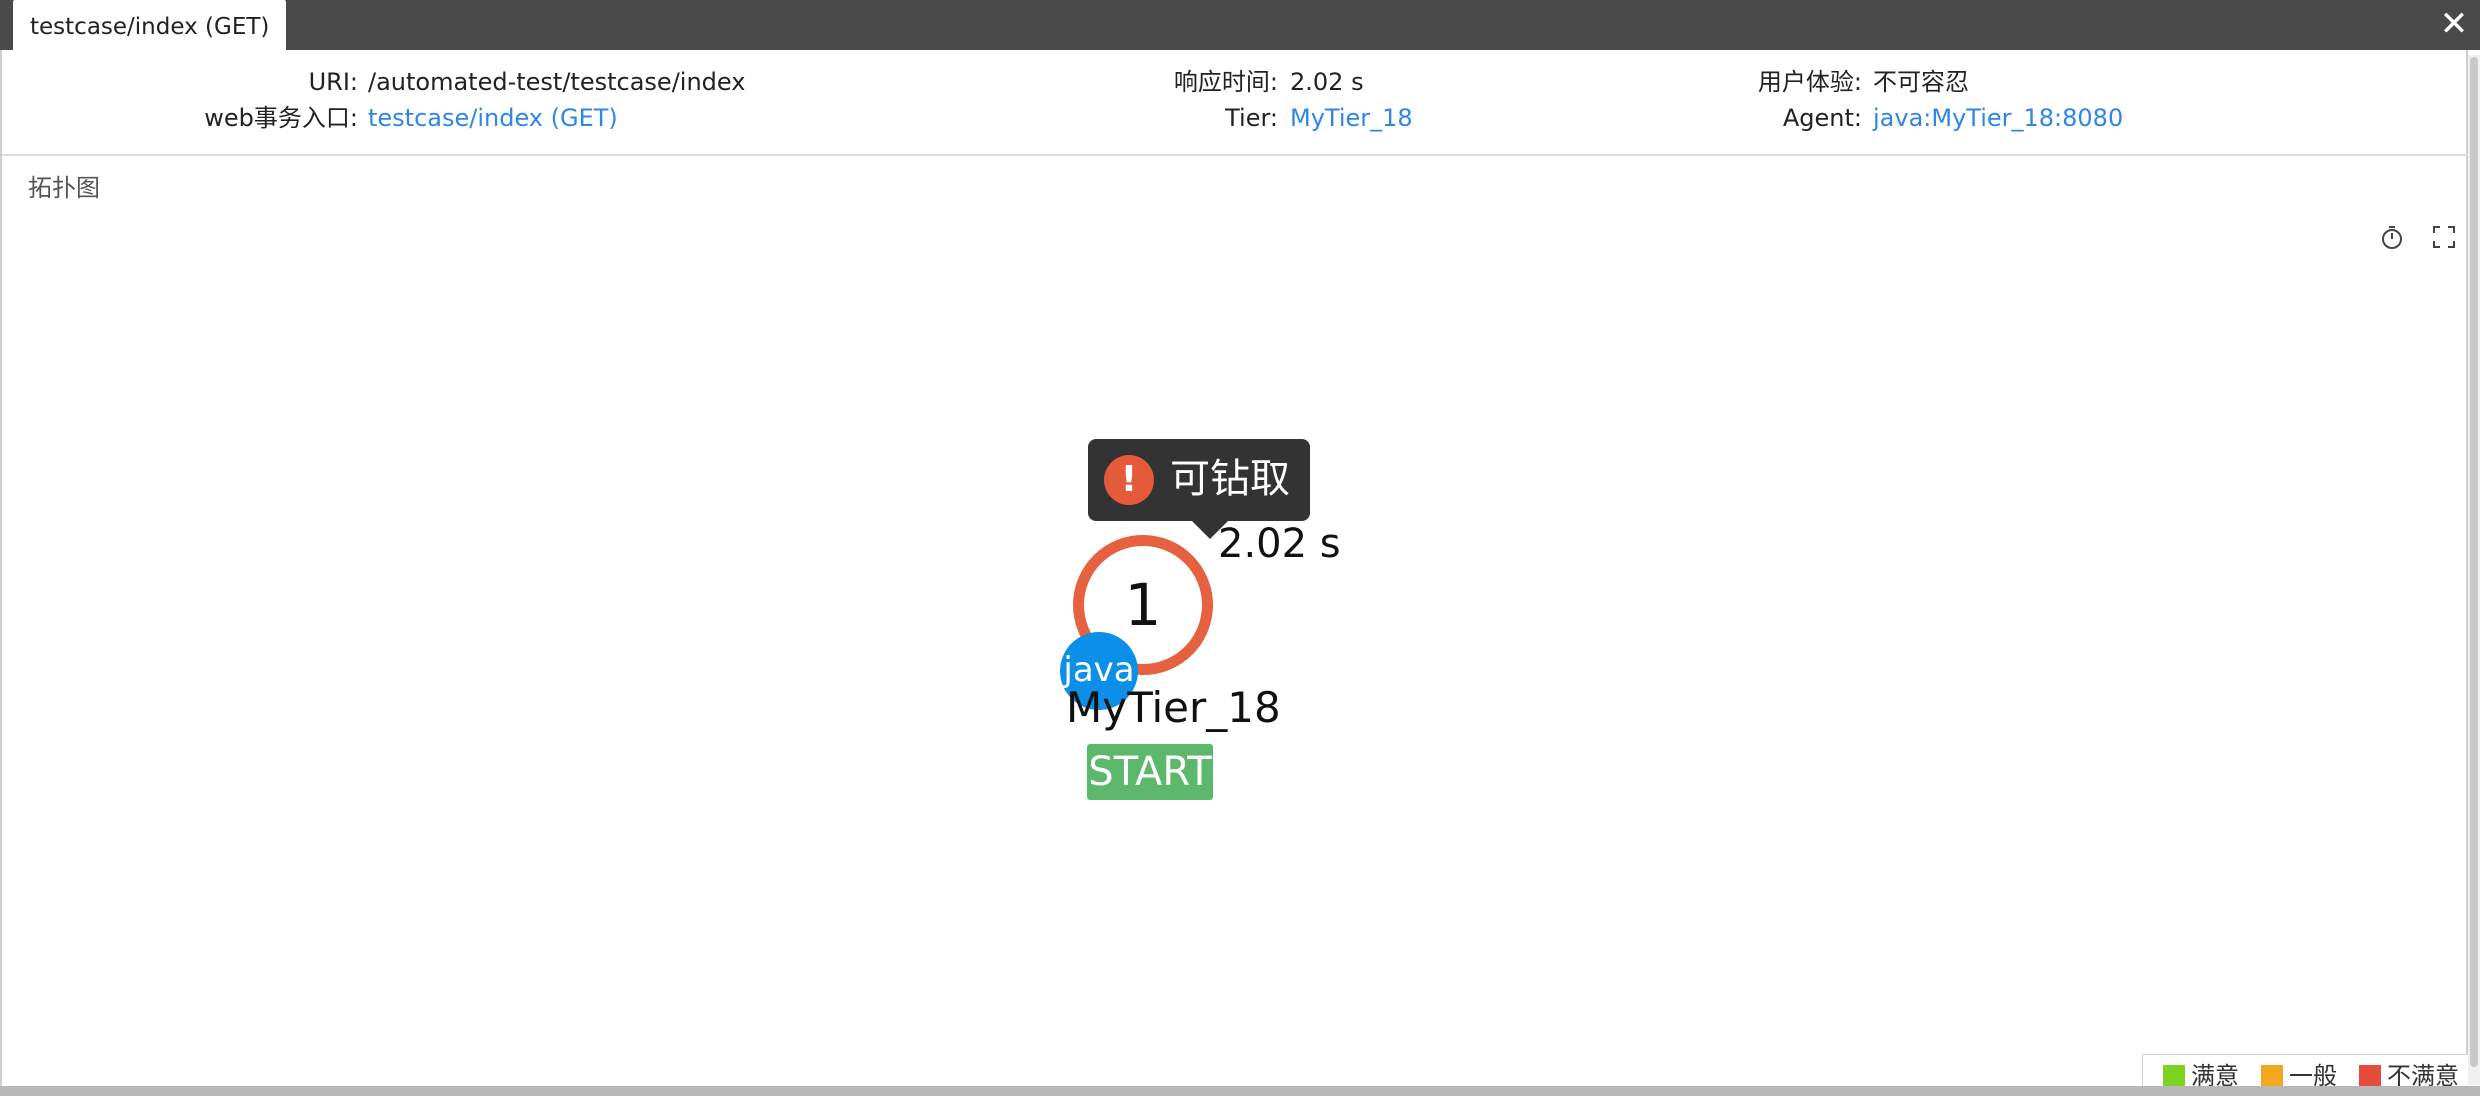 This screenshot has height=1096, width=2480. I want to click on timer-icon, so click(2392, 237).